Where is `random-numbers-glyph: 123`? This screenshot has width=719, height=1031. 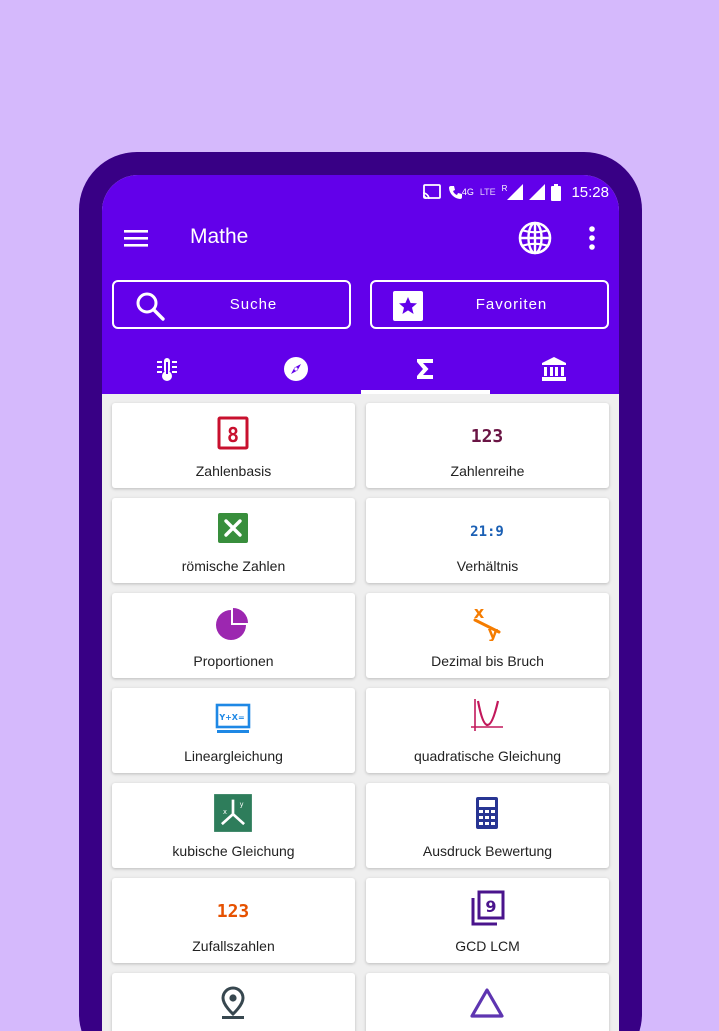 random-numbers-glyph: 123 is located at coordinates (233, 911).